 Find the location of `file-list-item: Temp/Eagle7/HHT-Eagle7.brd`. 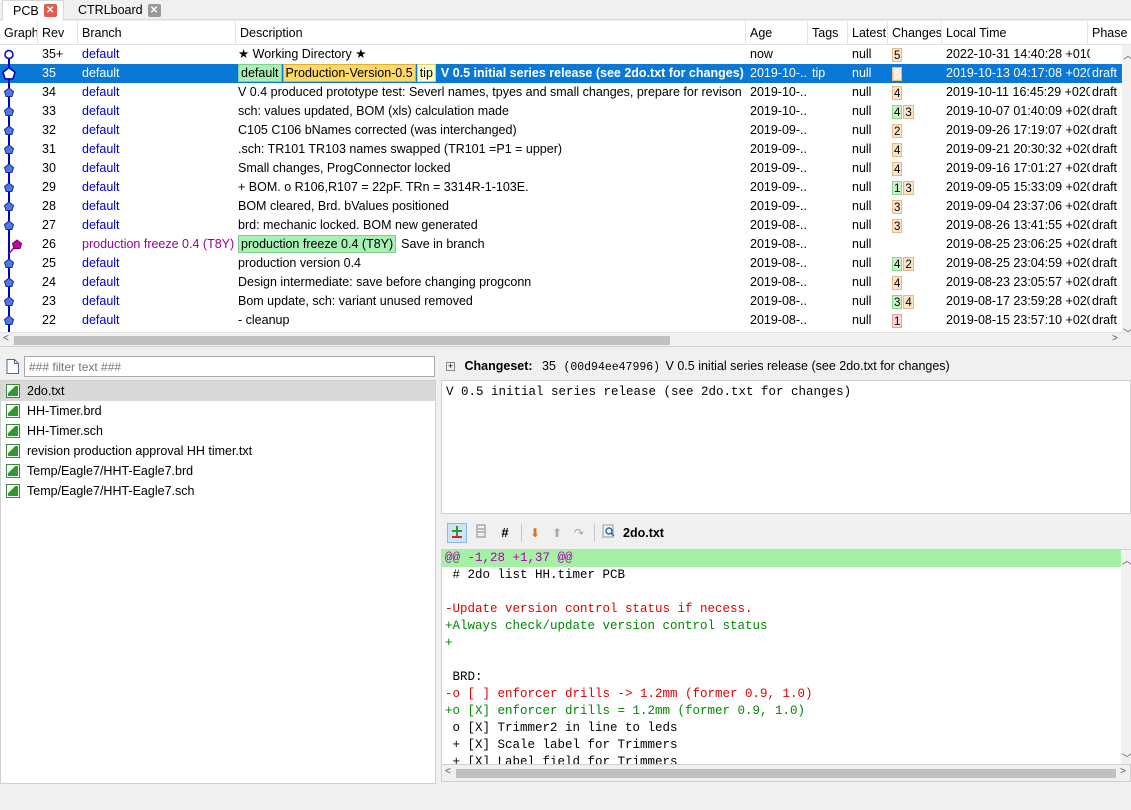

file-list-item: Temp/Eagle7/HHT-Eagle7.brd is located at coordinates (218, 471).